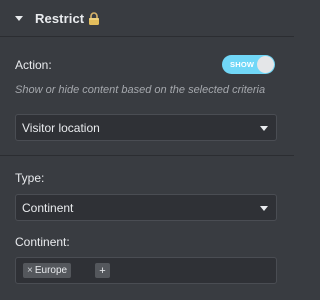  Describe the element at coordinates (33, 65) in the screenshot. I see `action-label: Action:` at that location.